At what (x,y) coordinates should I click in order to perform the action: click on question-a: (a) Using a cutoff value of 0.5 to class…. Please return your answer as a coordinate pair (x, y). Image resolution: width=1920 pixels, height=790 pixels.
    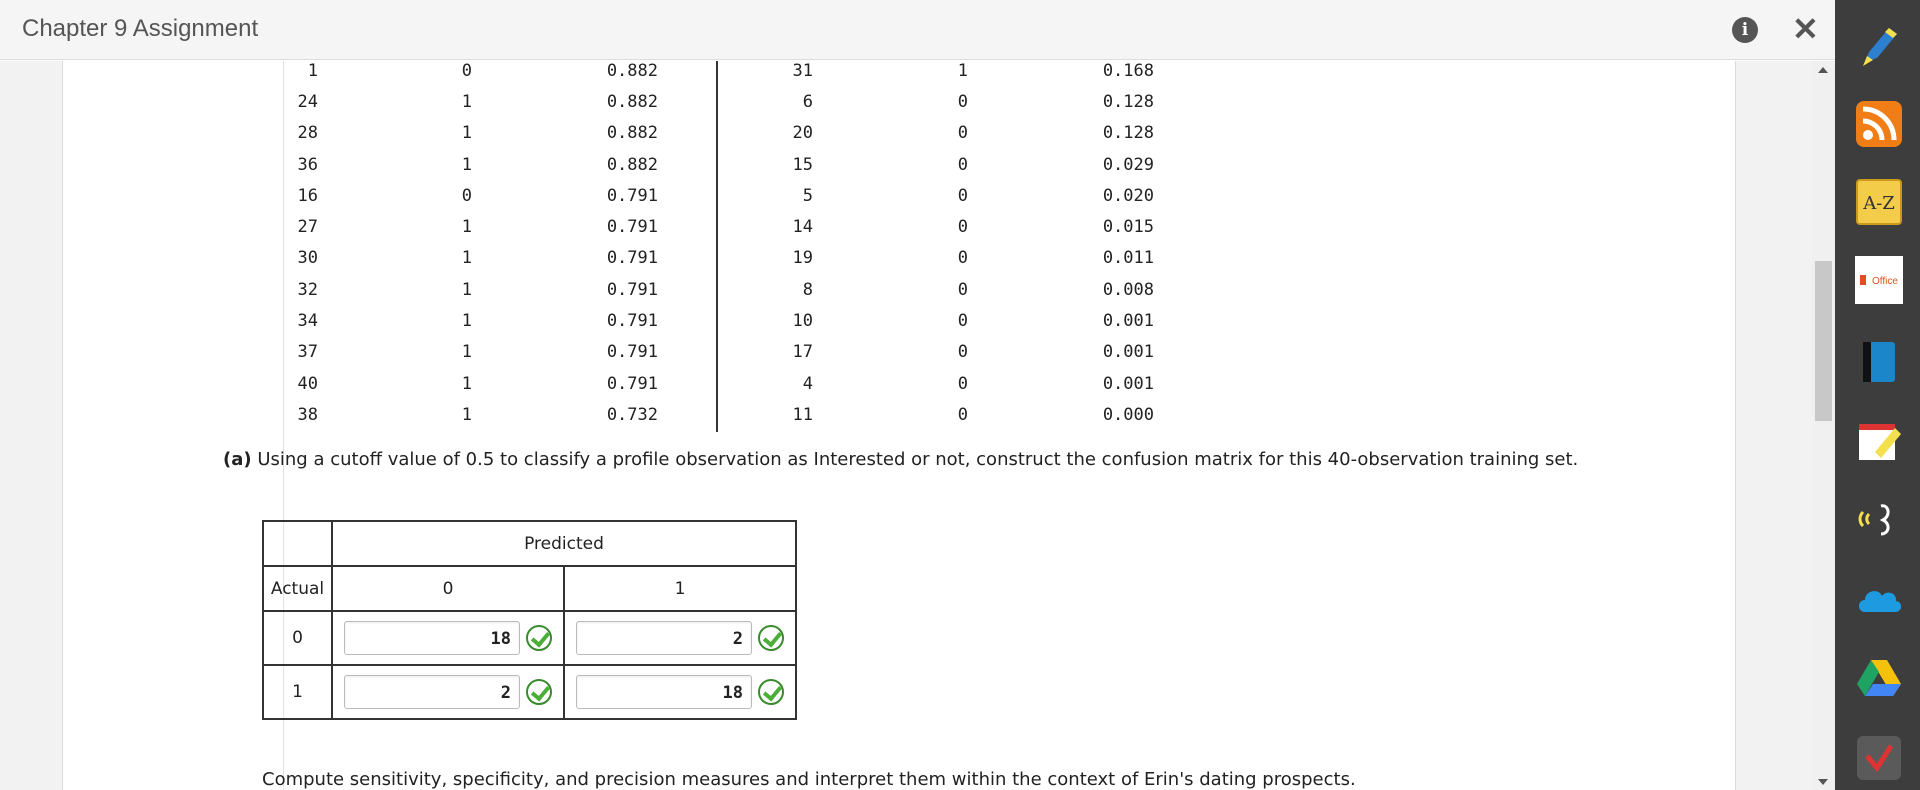
    Looking at the image, I should click on (900, 459).